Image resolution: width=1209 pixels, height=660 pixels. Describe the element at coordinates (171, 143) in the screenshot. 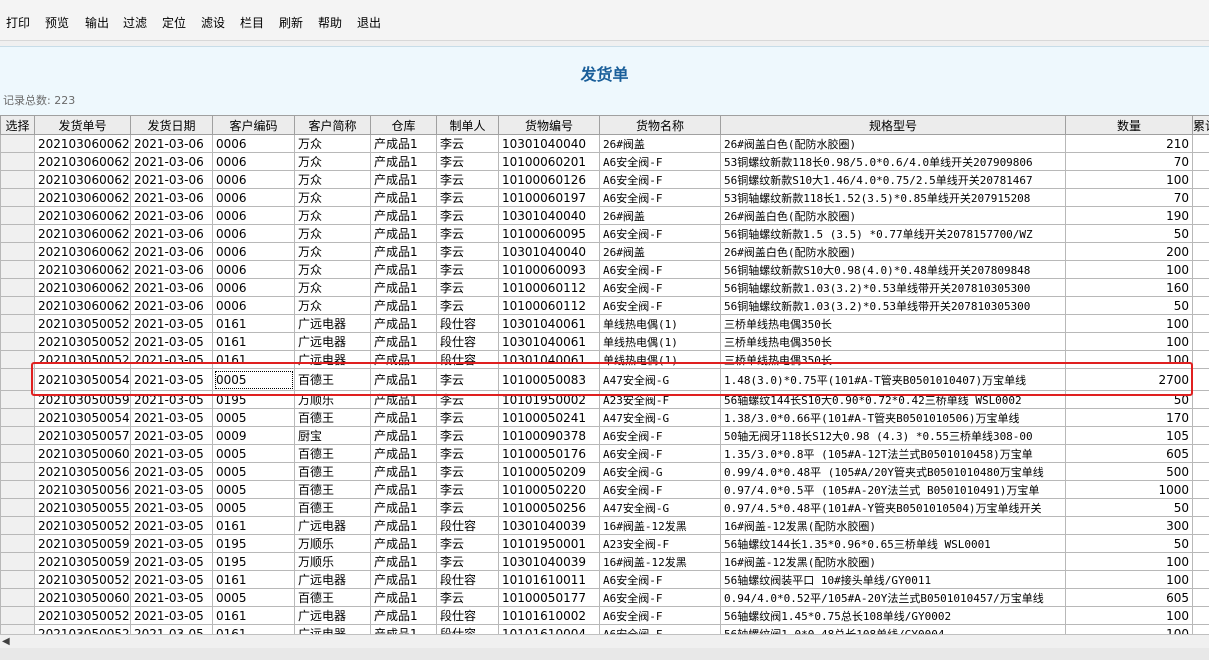

I see `cell-发货日期: 2021-03-06` at that location.